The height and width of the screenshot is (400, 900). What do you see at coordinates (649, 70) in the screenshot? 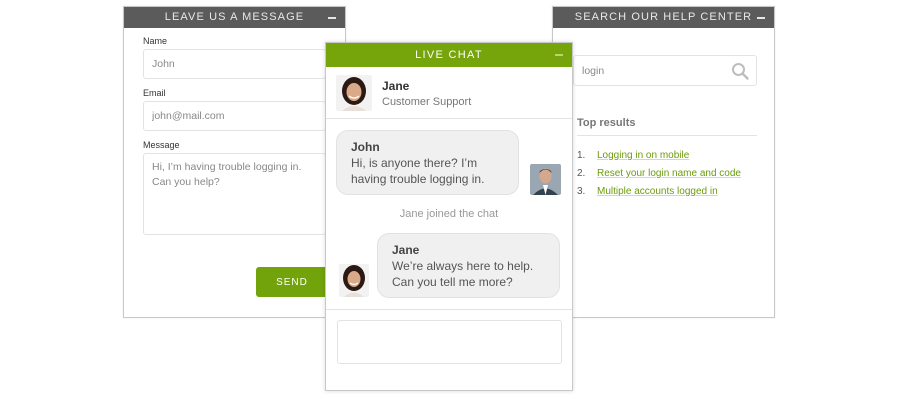
I see `search-input` at bounding box center [649, 70].